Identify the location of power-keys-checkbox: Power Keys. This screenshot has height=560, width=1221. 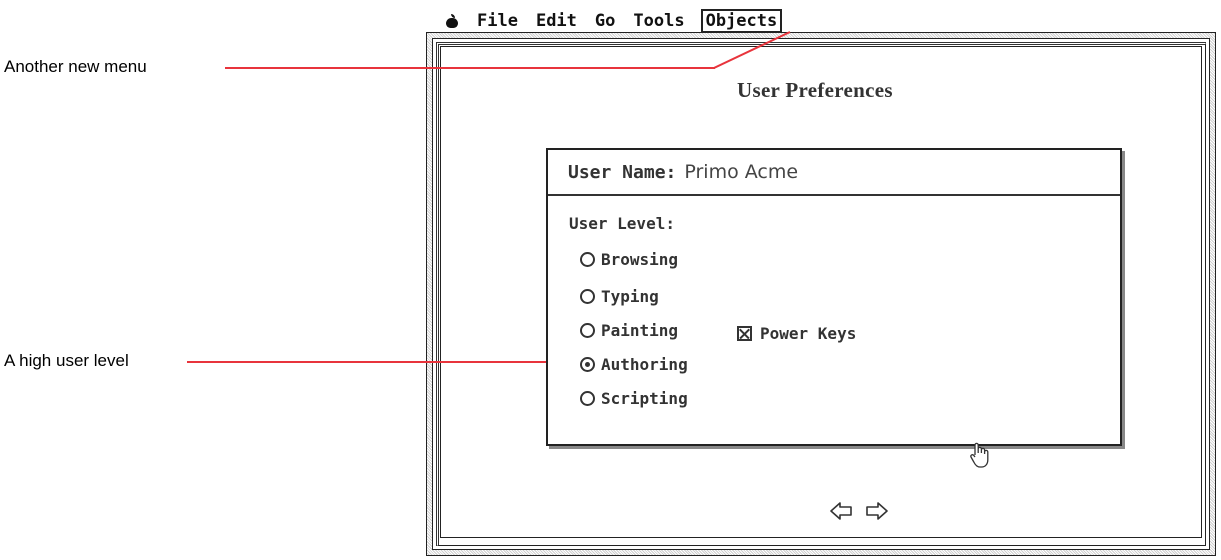
(796, 333).